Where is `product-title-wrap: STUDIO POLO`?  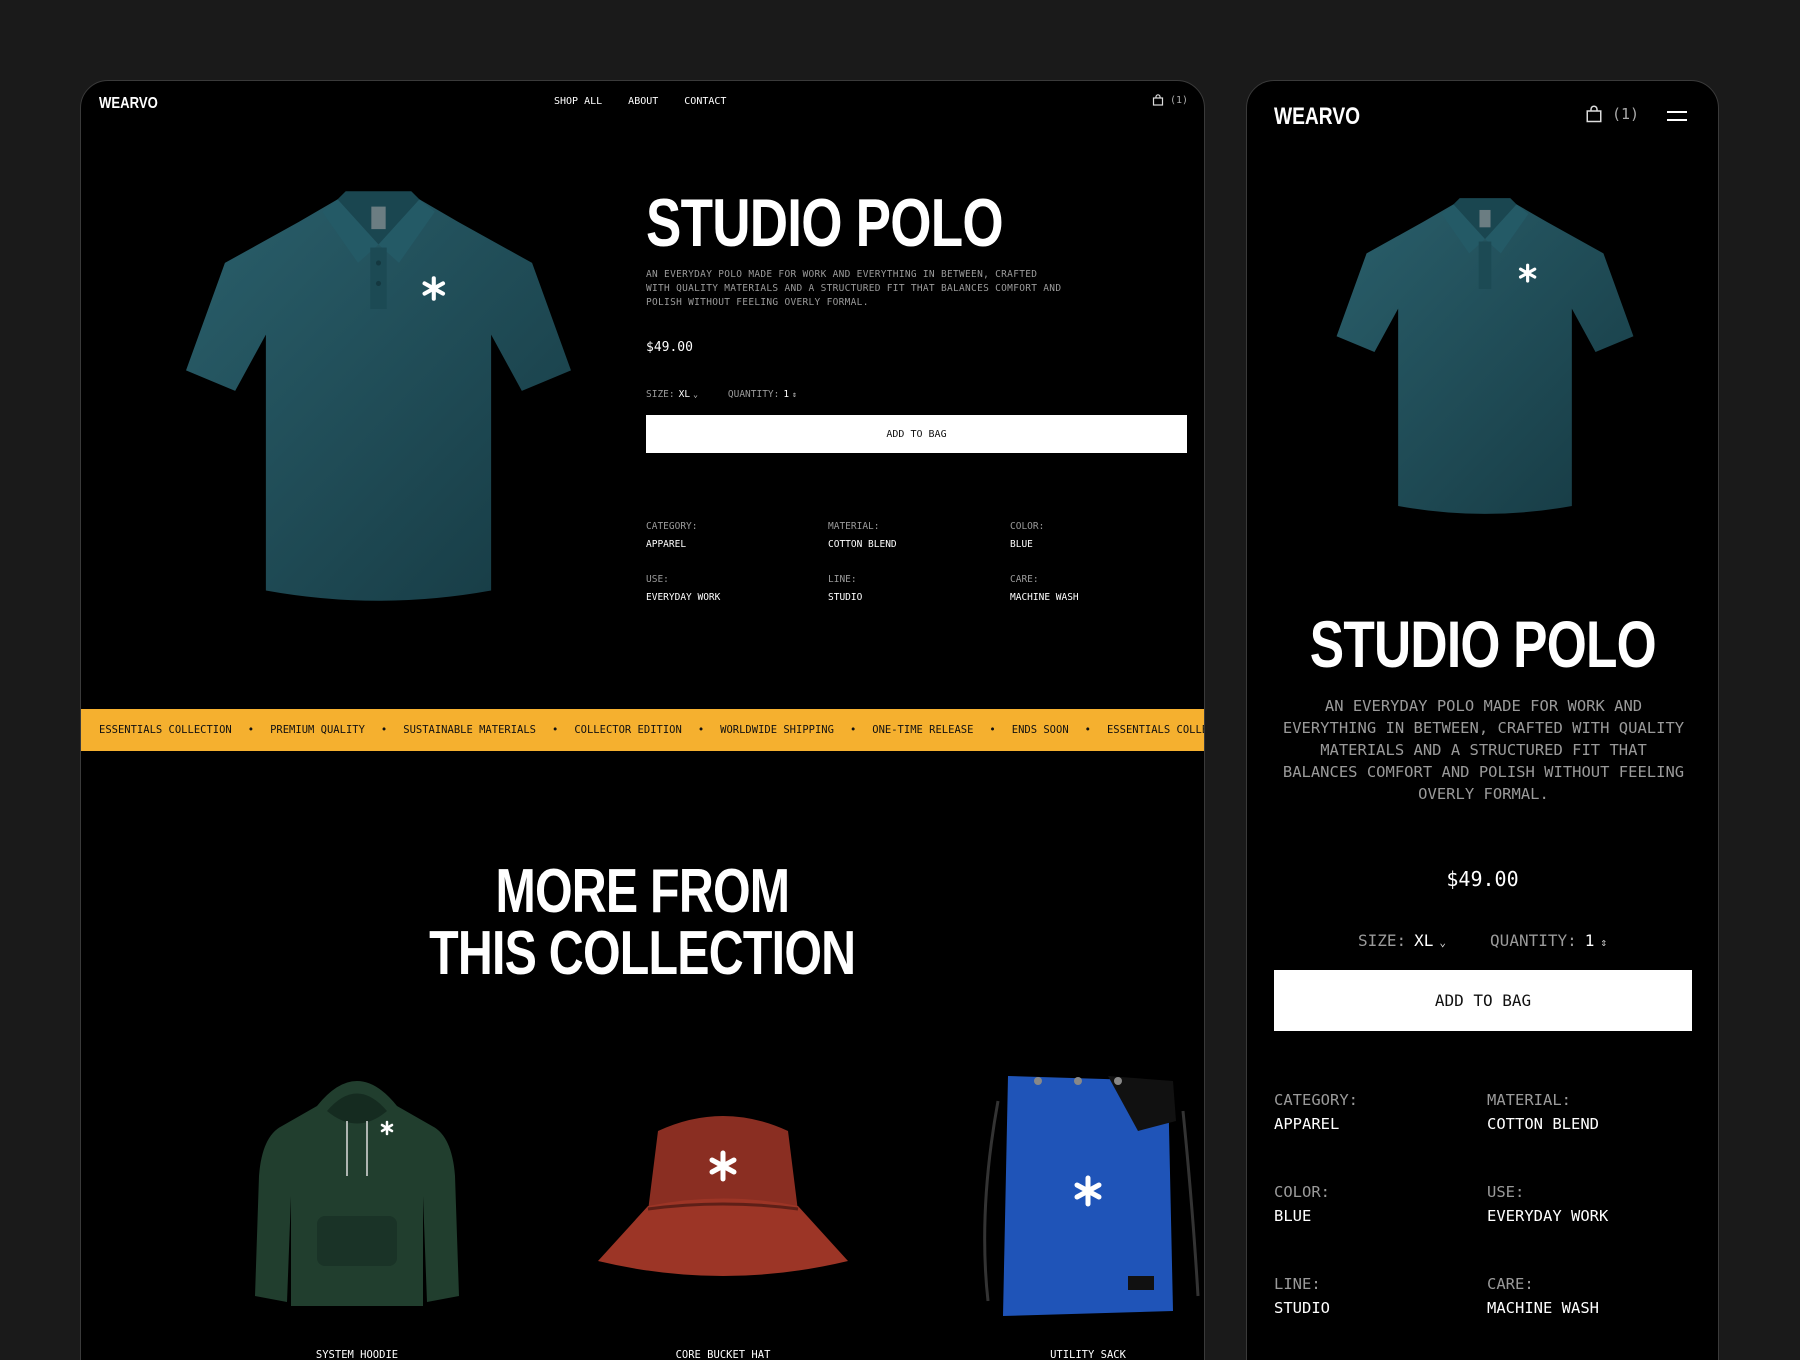 product-title-wrap: STUDIO POLO is located at coordinates (1482, 644).